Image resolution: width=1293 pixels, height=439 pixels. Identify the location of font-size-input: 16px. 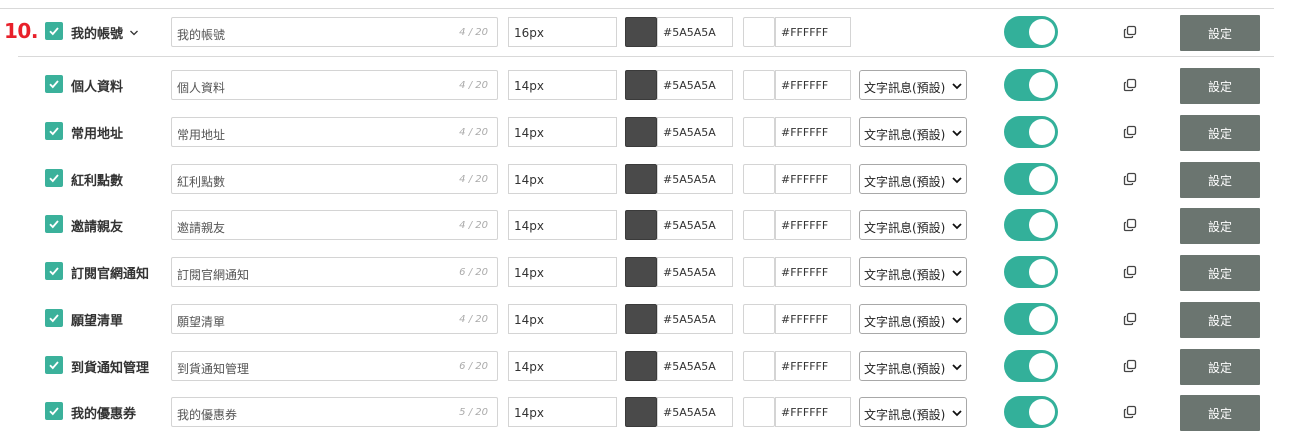
(562, 32).